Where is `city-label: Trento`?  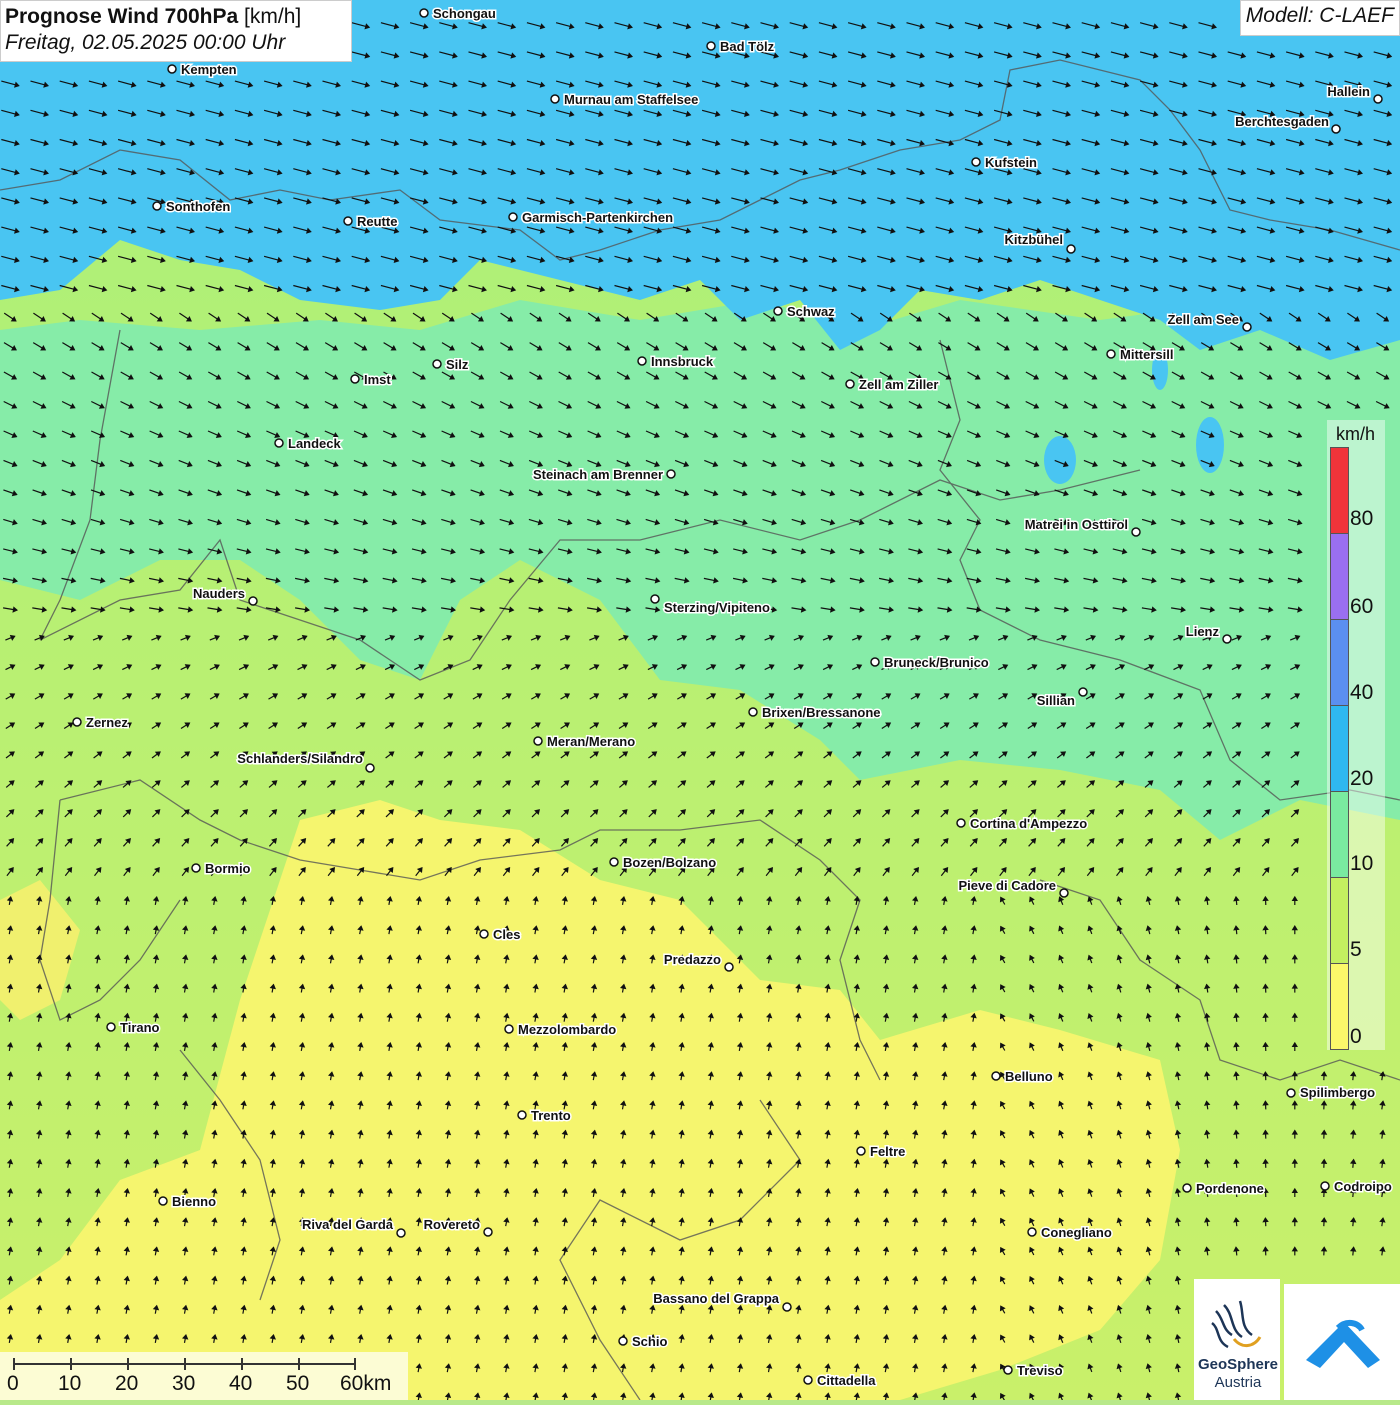 city-label: Trento is located at coordinates (551, 1115).